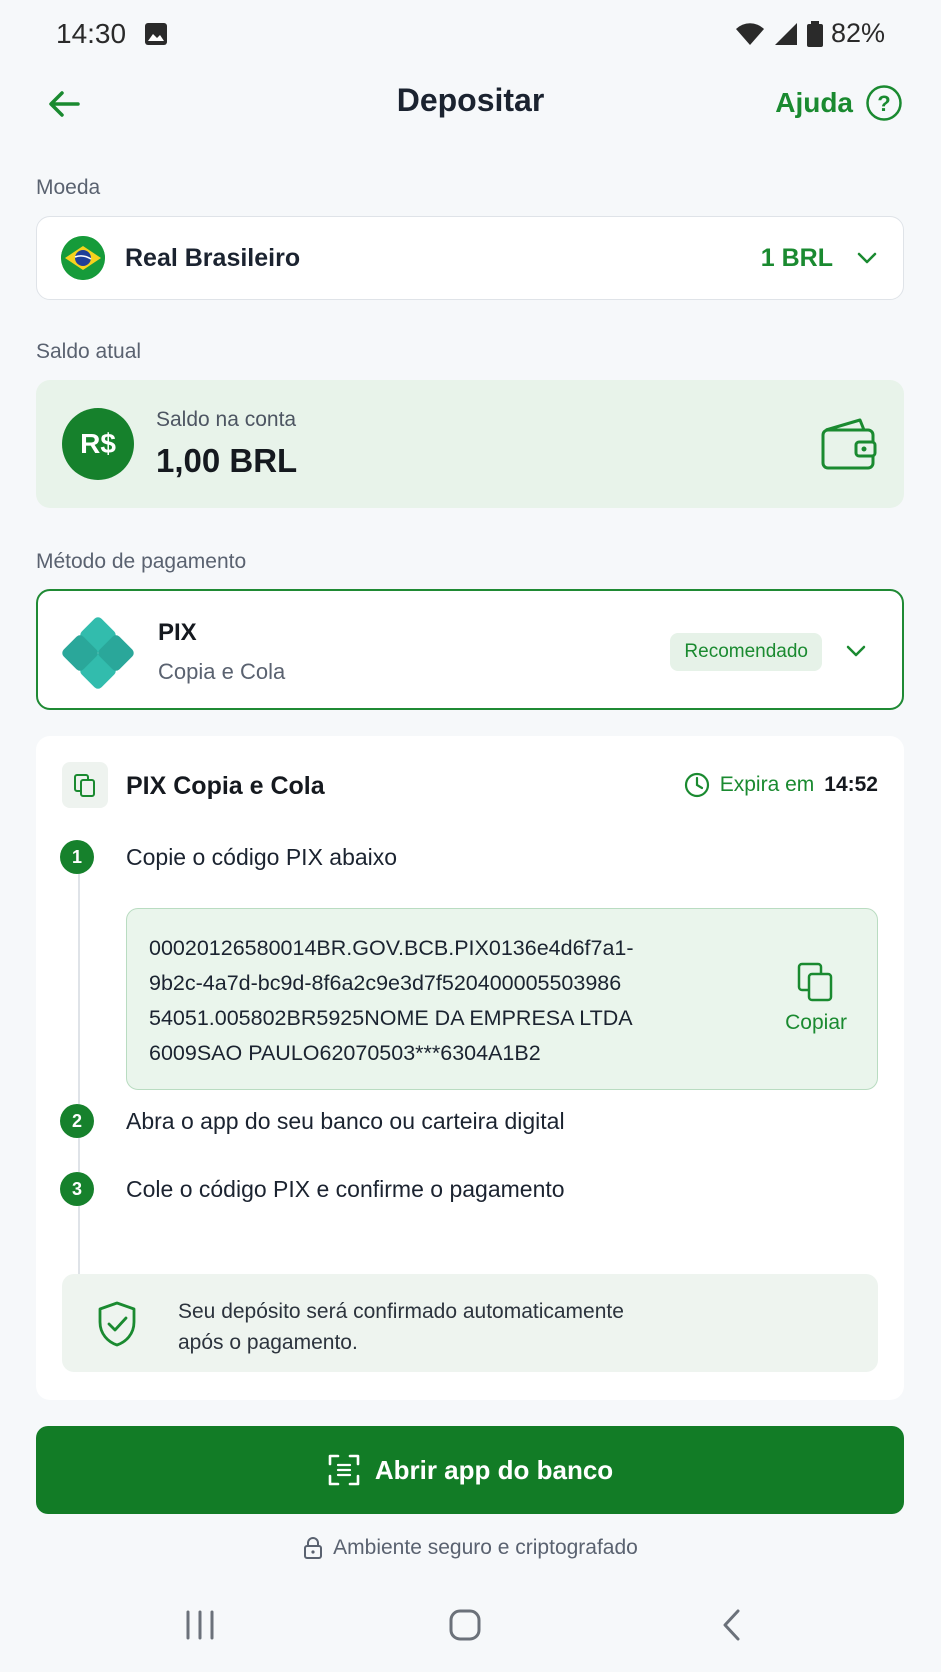 This screenshot has height=1672, width=941. Describe the element at coordinates (816, 1022) in the screenshot. I see `copy-label: Copiar` at that location.